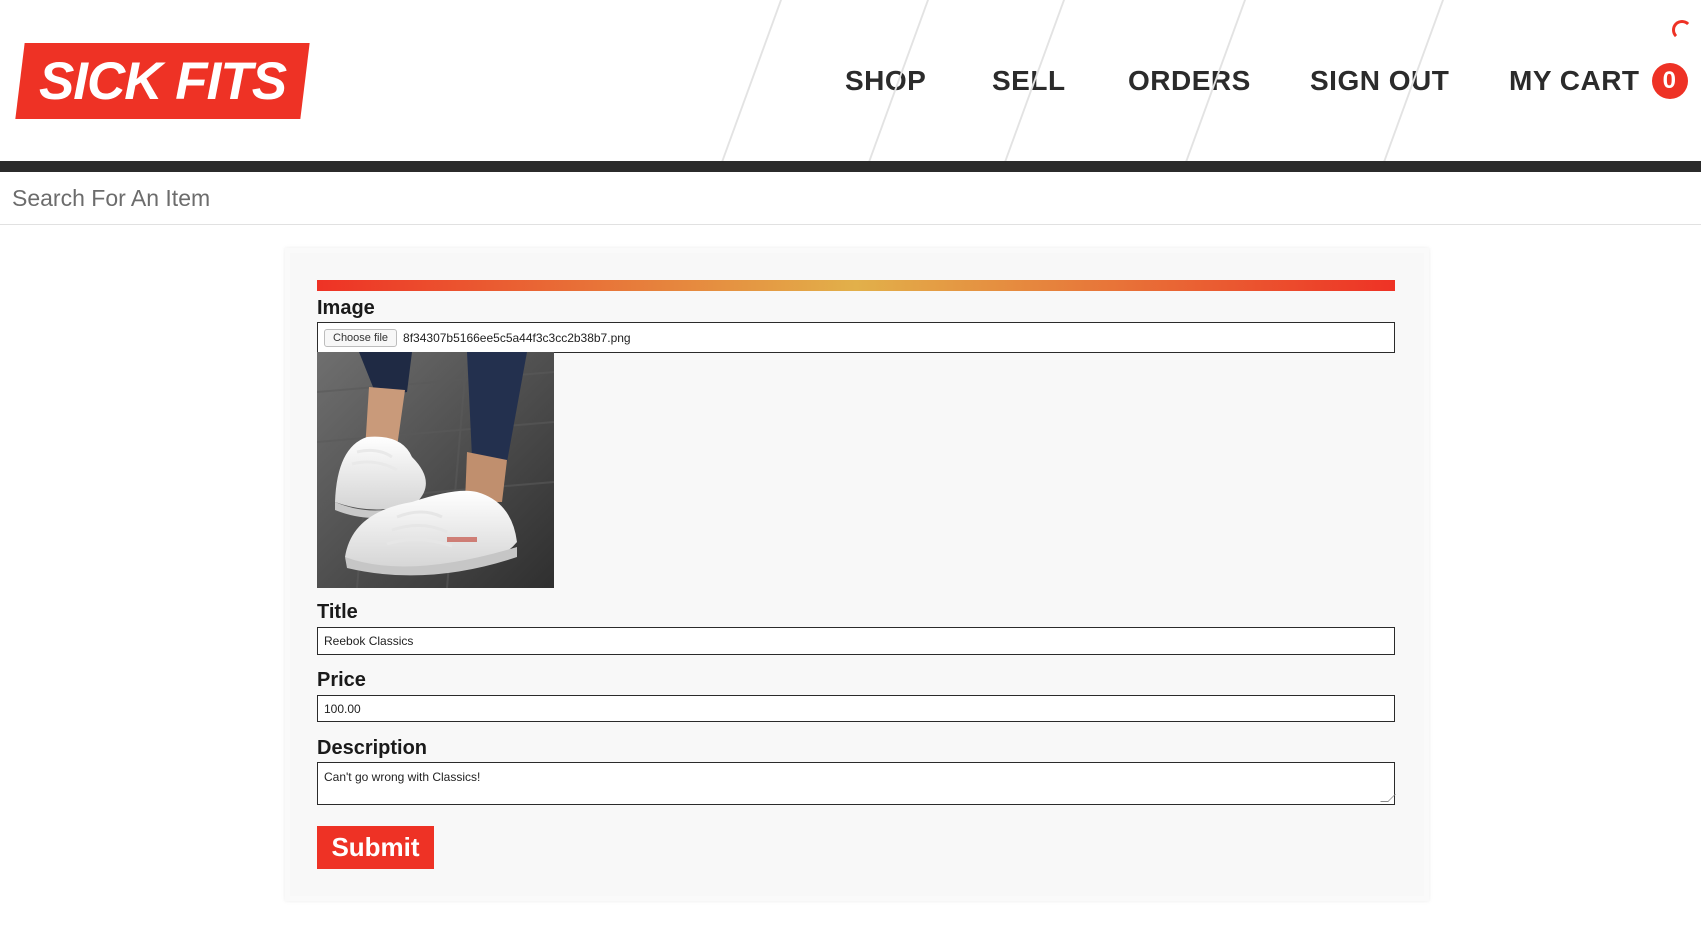 Image resolution: width=1701 pixels, height=937 pixels. I want to click on description-text: Can't go wrong with Classics!, so click(402, 777).